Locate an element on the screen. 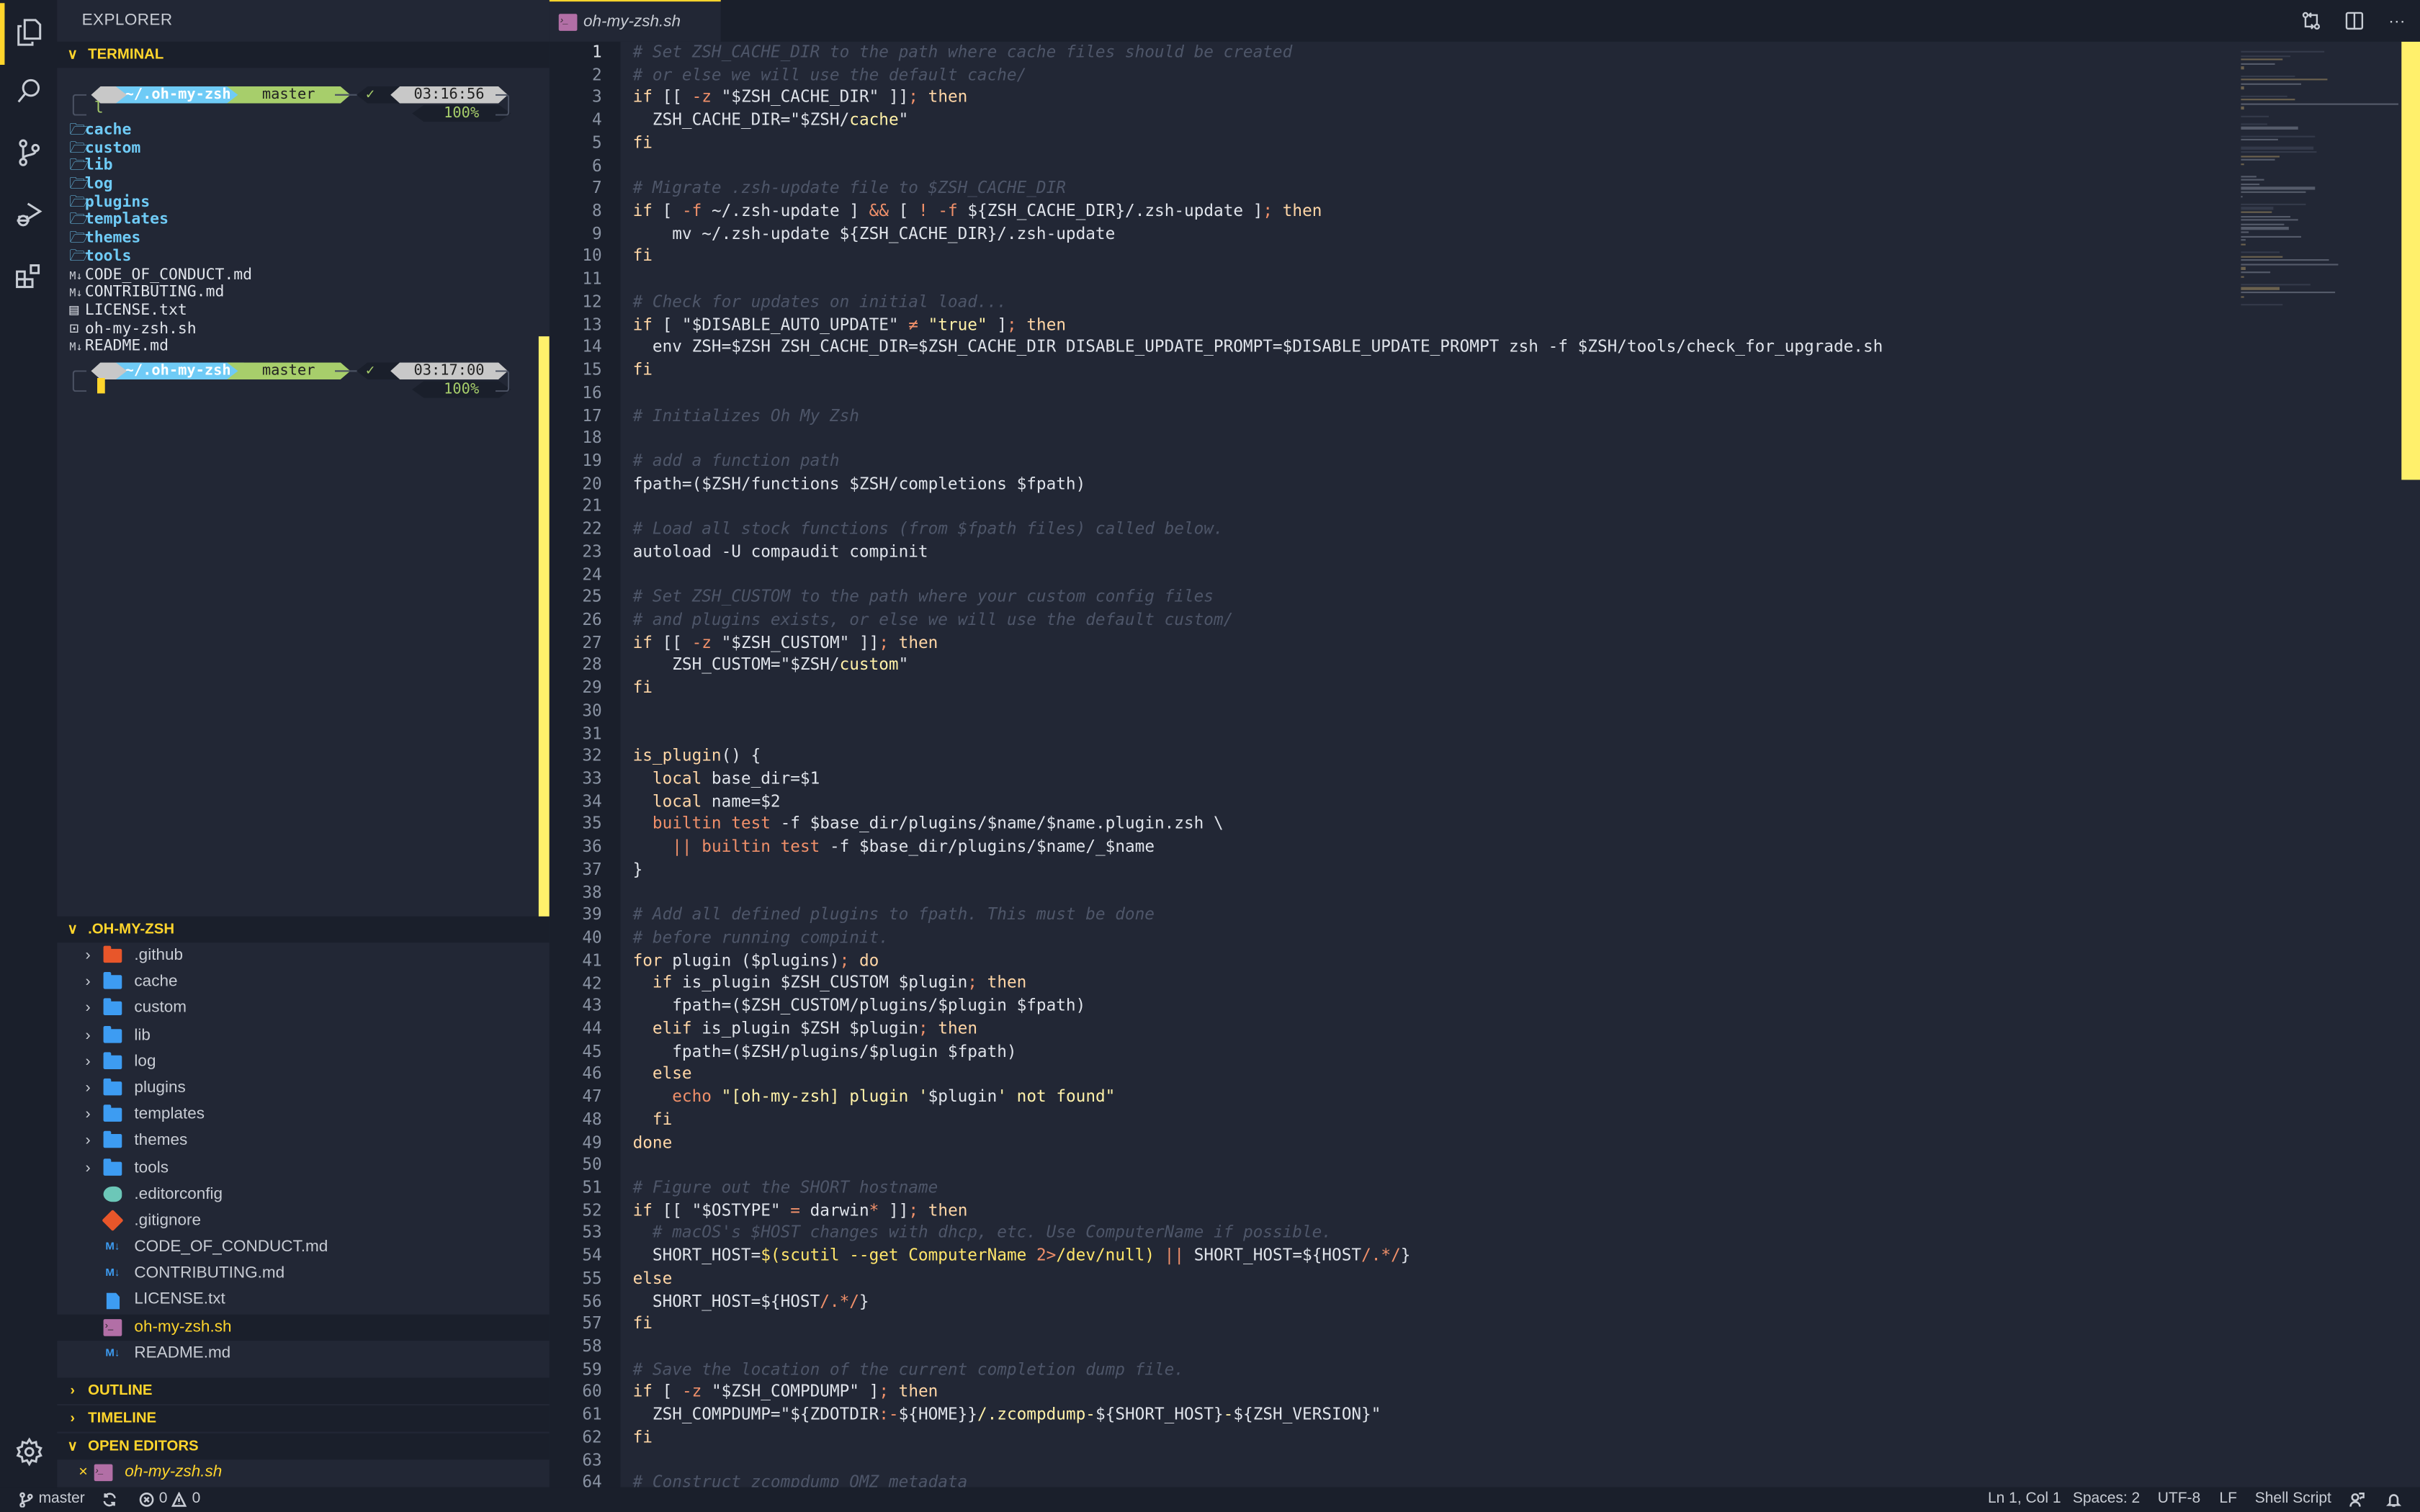 The width and height of the screenshot is (2420, 1512). outline-section-header: › OUTLINE is located at coordinates (303, 1390).